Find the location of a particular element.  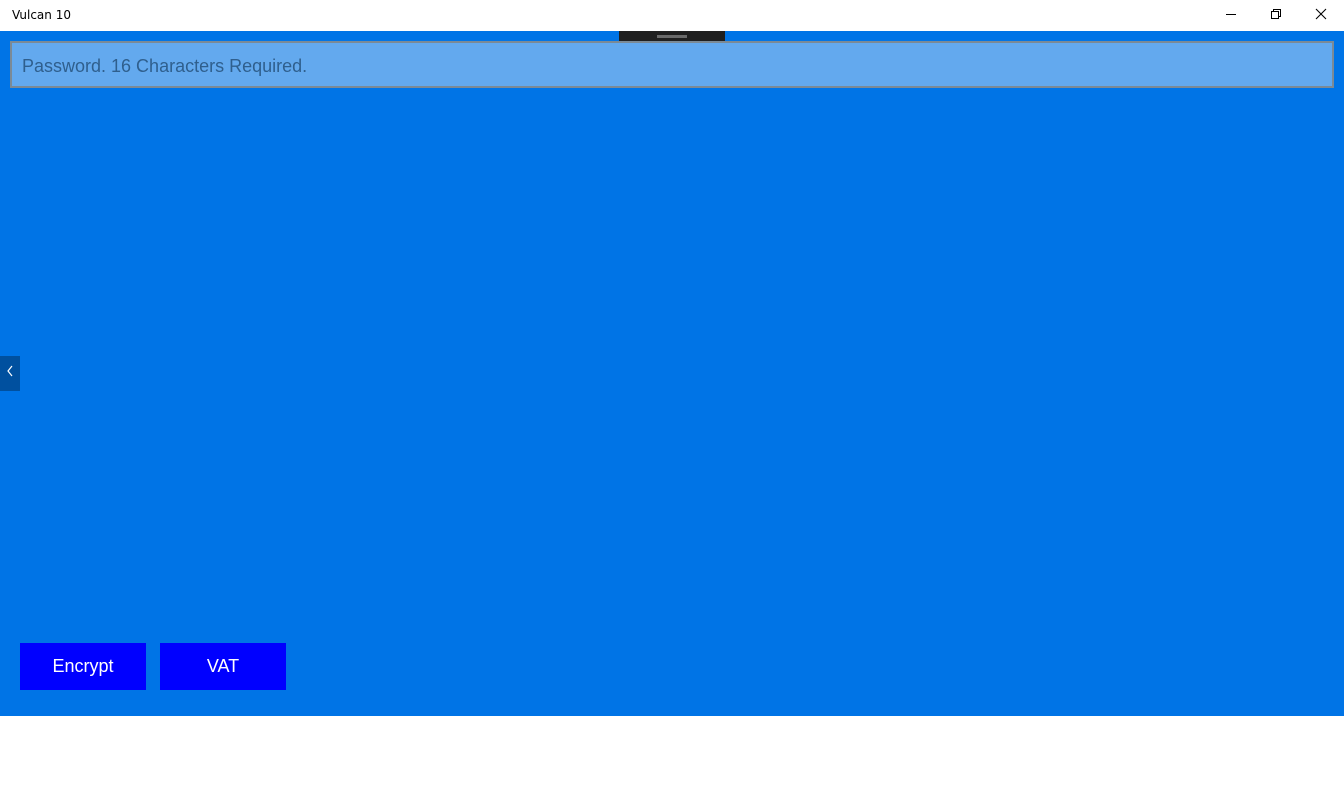

chevron-left-icon is located at coordinates (10, 373).